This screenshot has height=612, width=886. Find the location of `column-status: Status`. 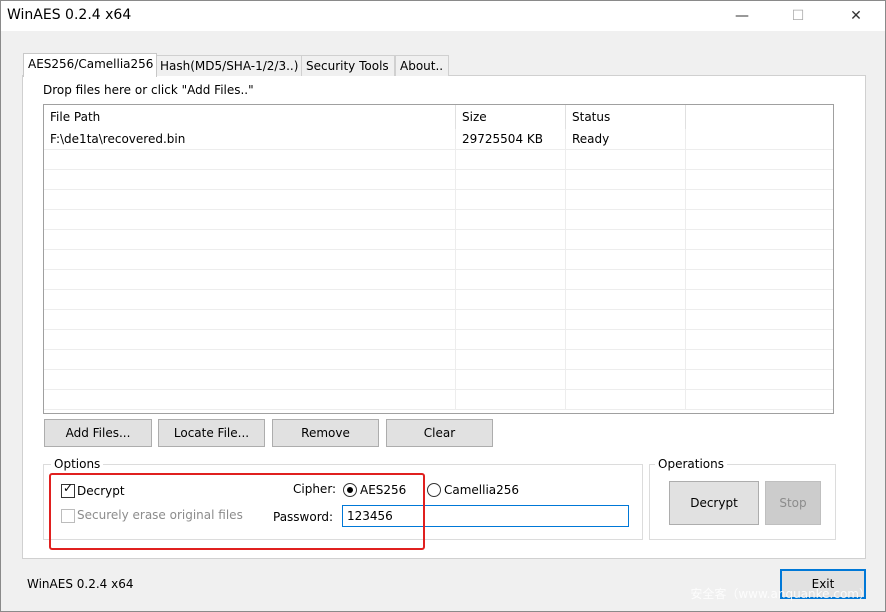

column-status: Status is located at coordinates (626, 117).